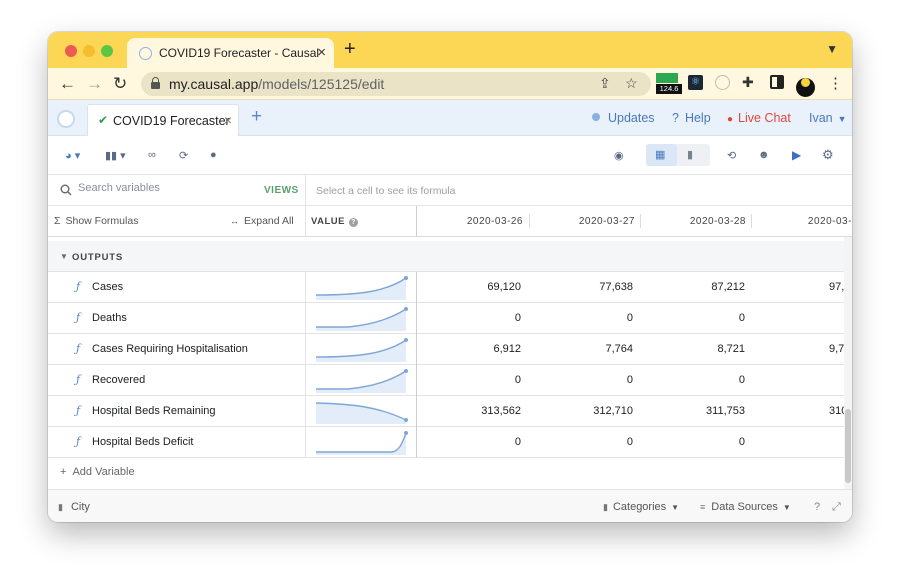  What do you see at coordinates (321, 52) in the screenshot?
I see `tab-close-icon: ×` at bounding box center [321, 52].